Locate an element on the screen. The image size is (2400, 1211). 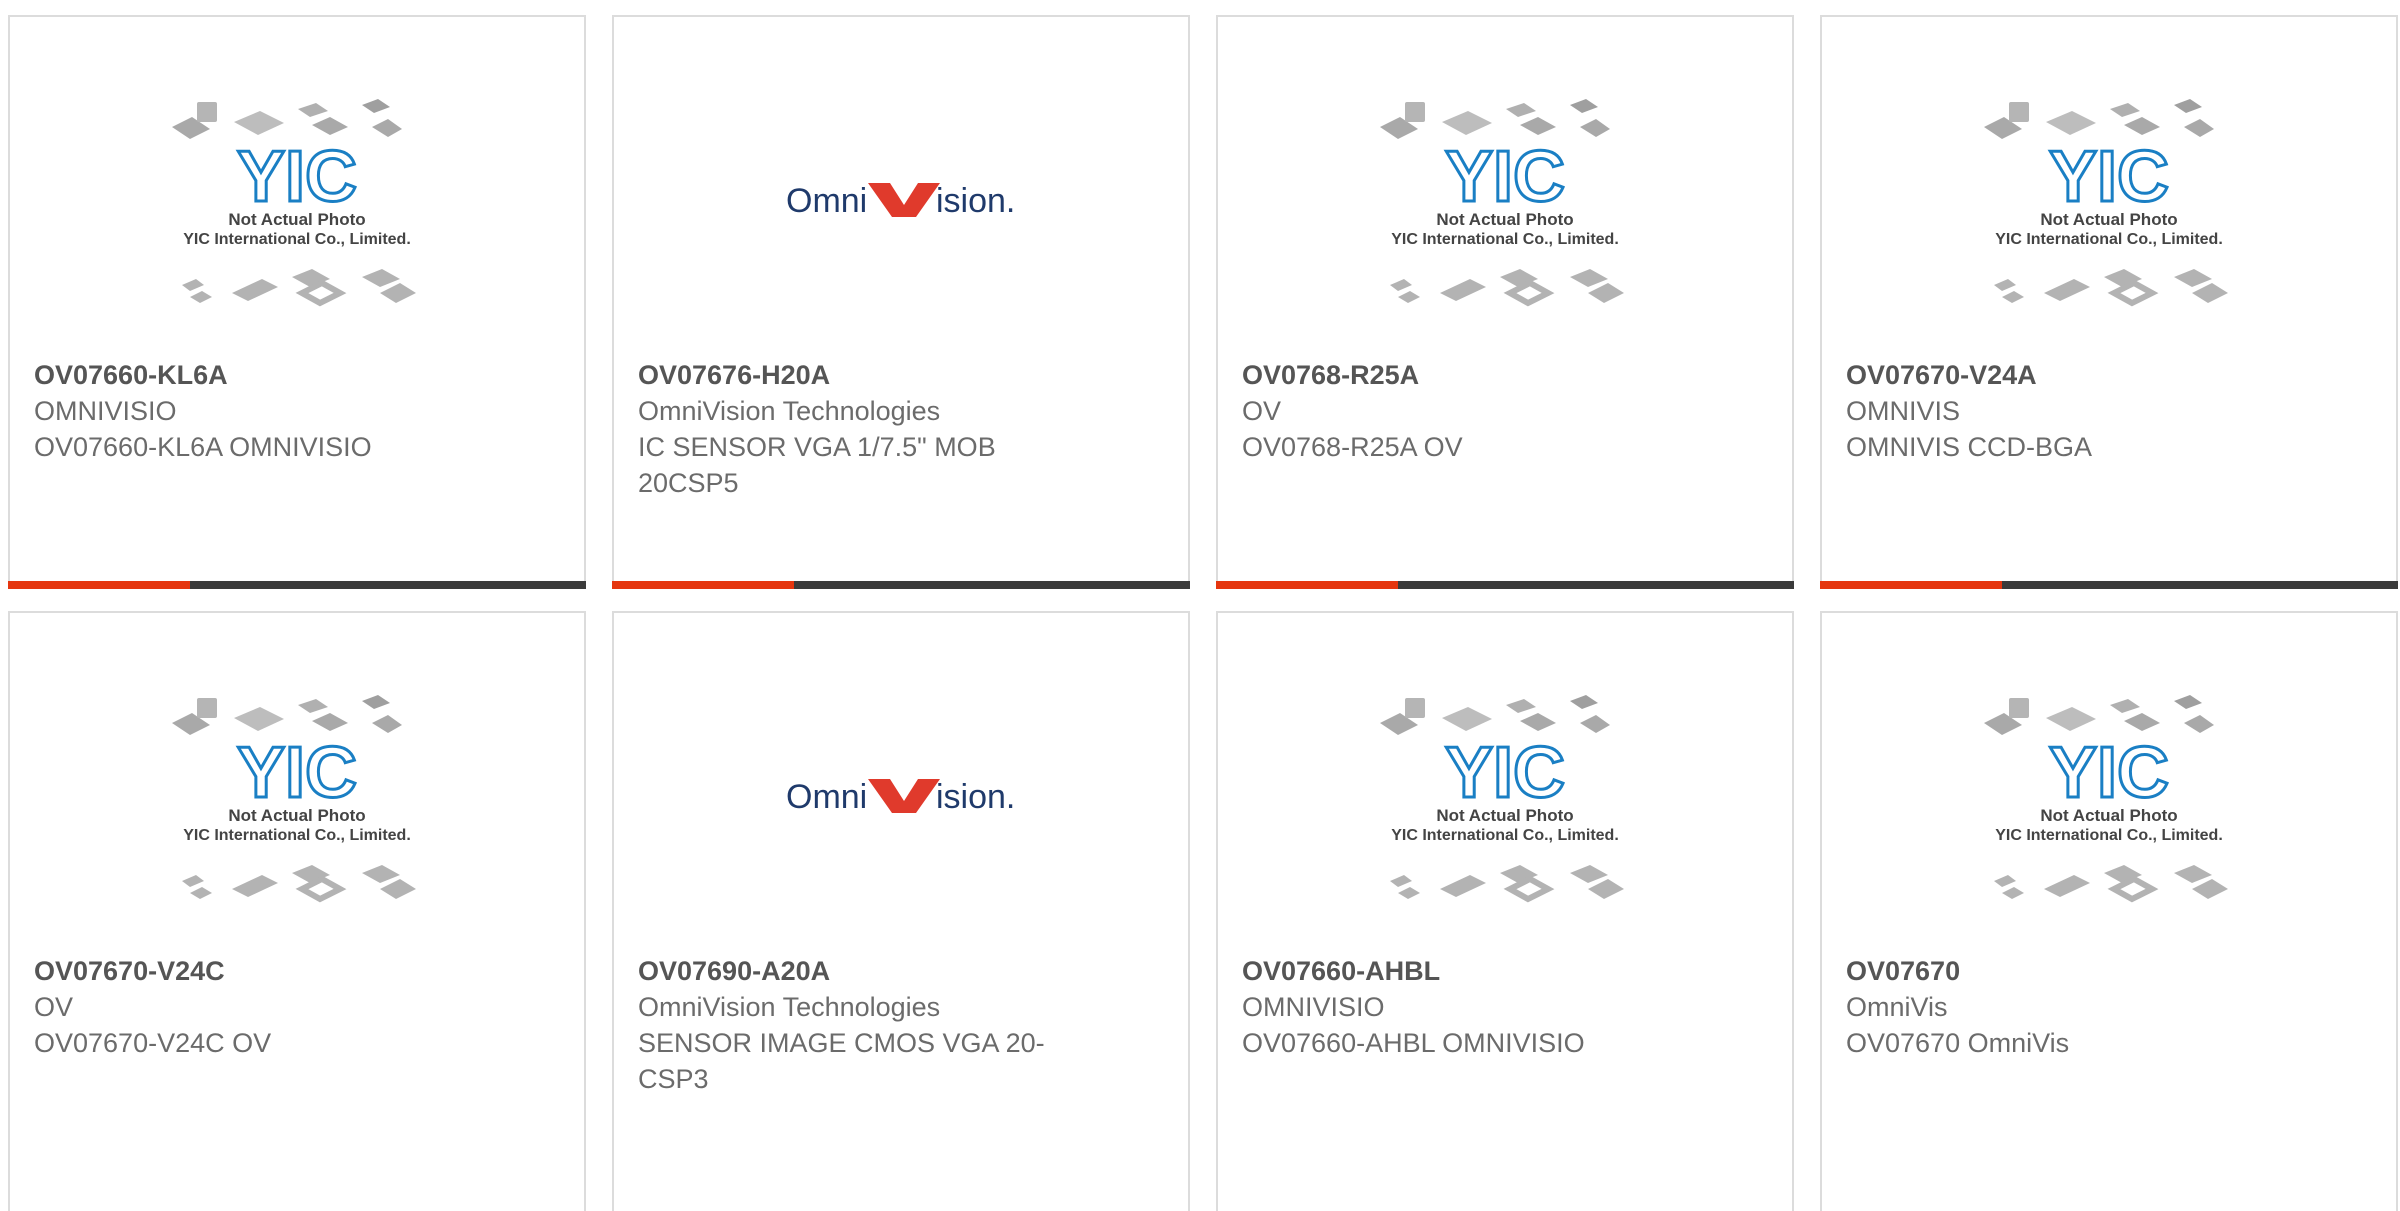
description: OV0768-R25A OV is located at coordinates (1352, 447).